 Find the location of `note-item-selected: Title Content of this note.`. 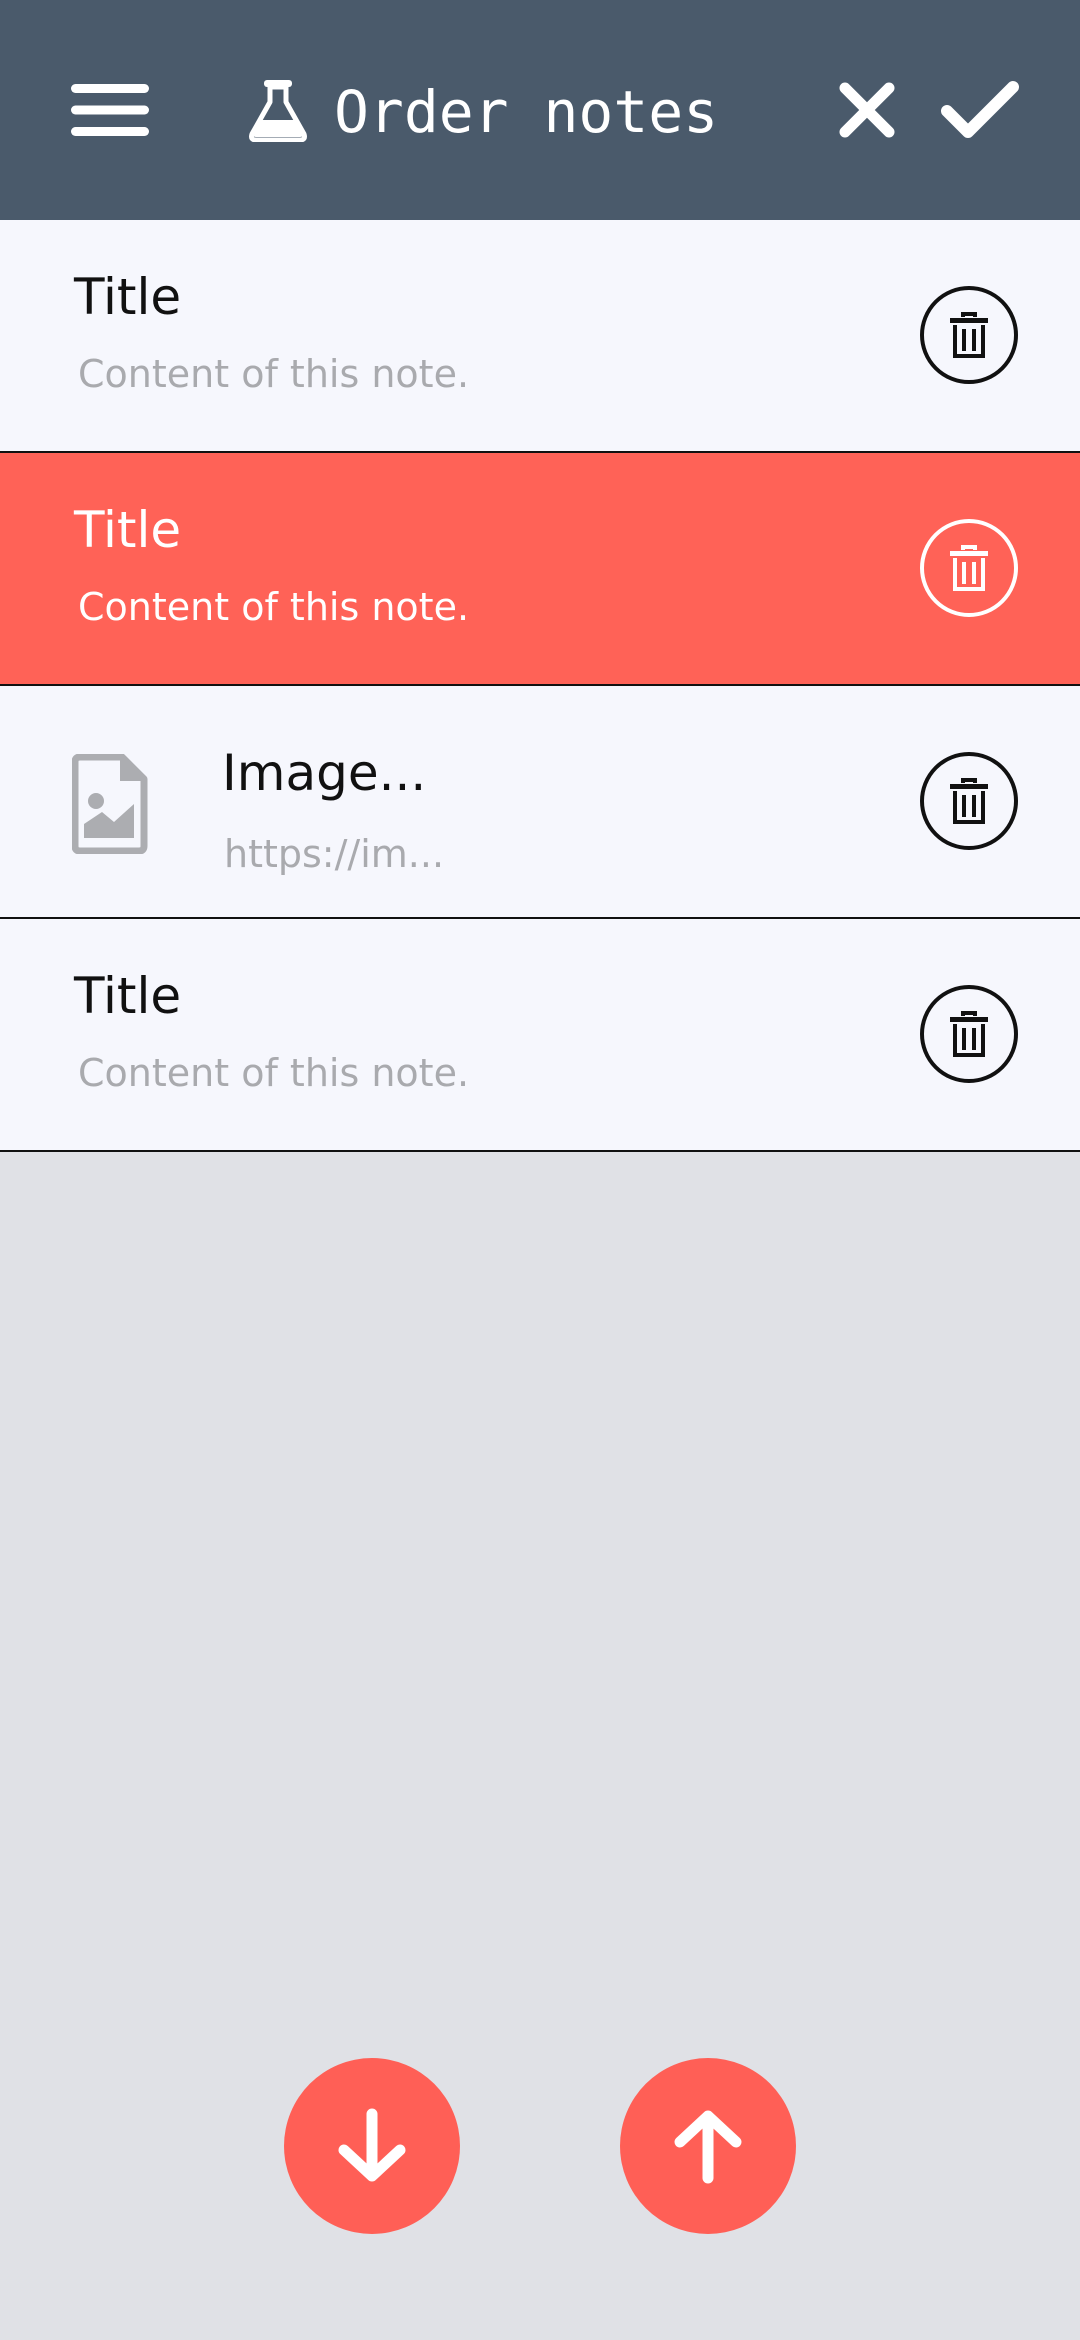

note-item-selected: Title Content of this note. is located at coordinates (540, 569).